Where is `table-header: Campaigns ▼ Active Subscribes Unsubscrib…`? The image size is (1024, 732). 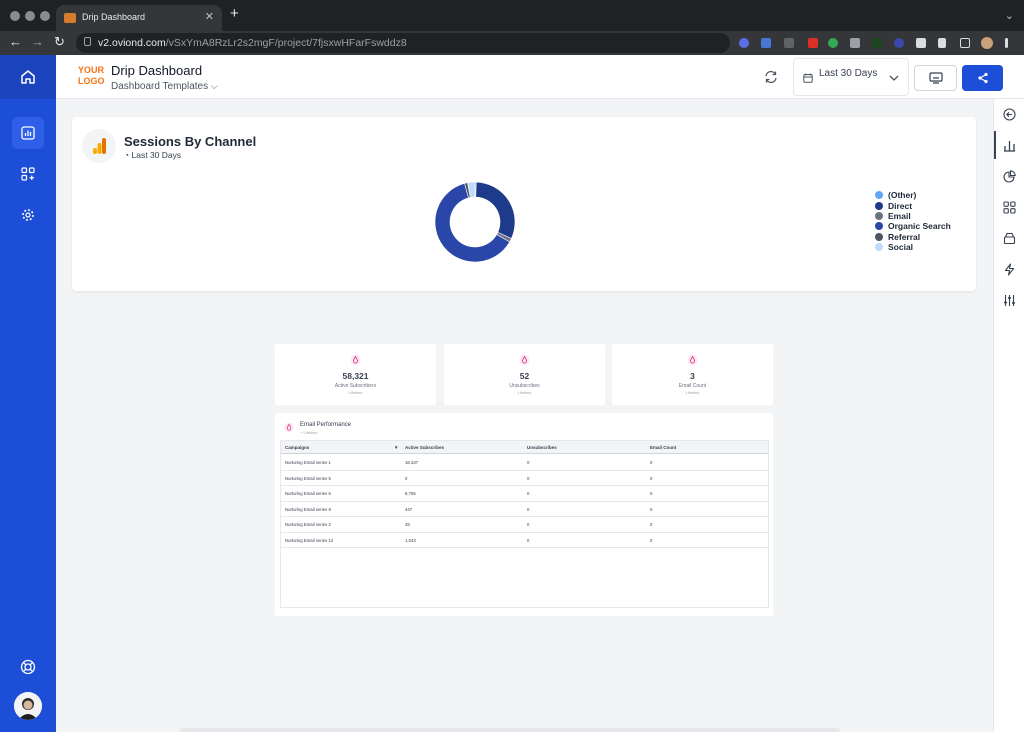
table-header: Campaigns ▼ Active Subscribes Unsubscrib… is located at coordinates (524, 447).